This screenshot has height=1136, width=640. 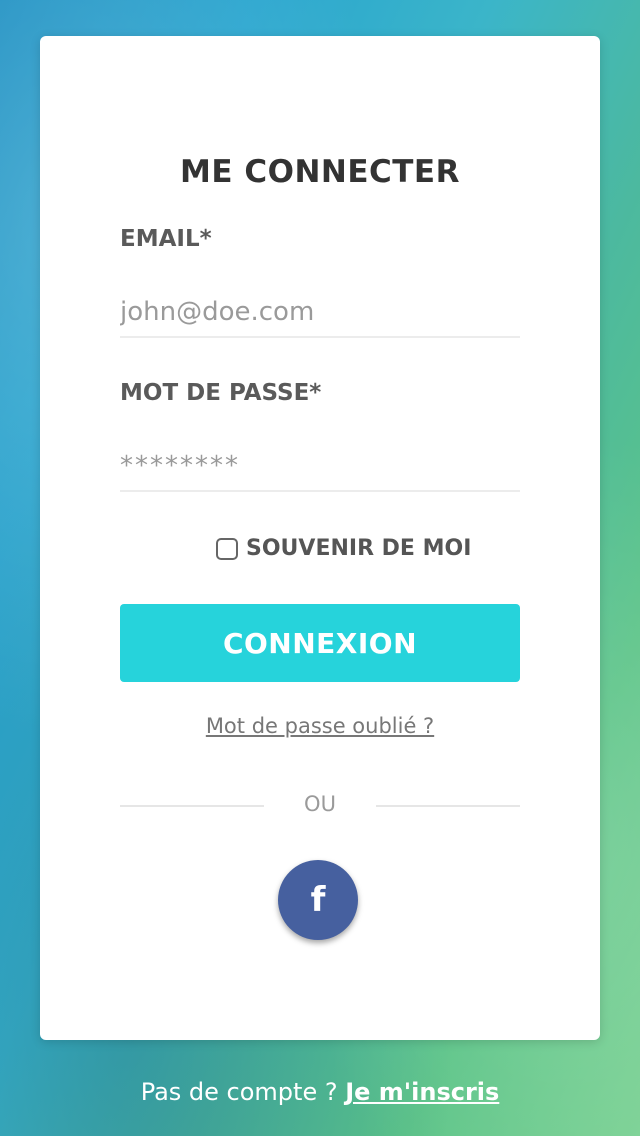 I want to click on footer-prompt: Pas de compte ?, so click(x=243, y=1092).